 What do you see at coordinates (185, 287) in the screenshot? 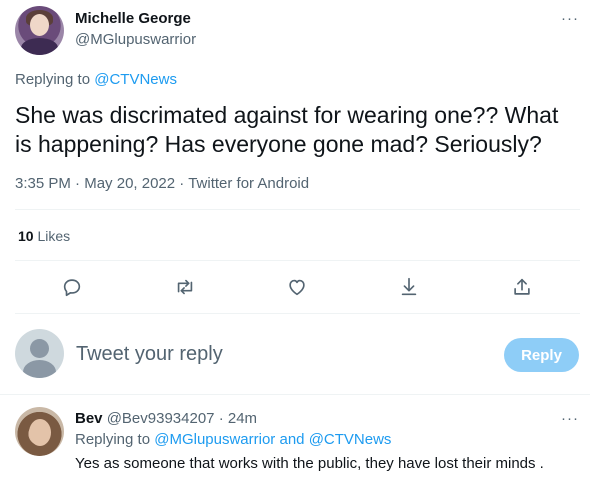
I see `retweet-icon` at bounding box center [185, 287].